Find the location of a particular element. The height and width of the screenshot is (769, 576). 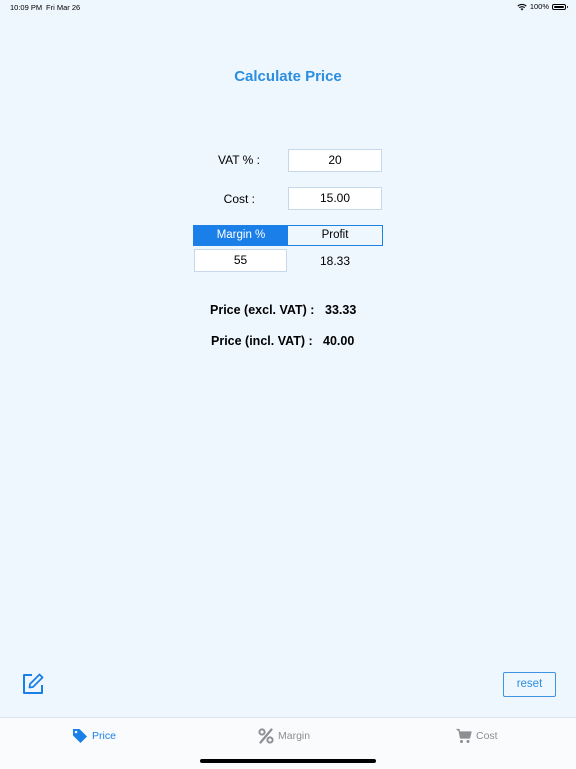

page-title: Calculate Price is located at coordinates (288, 76).